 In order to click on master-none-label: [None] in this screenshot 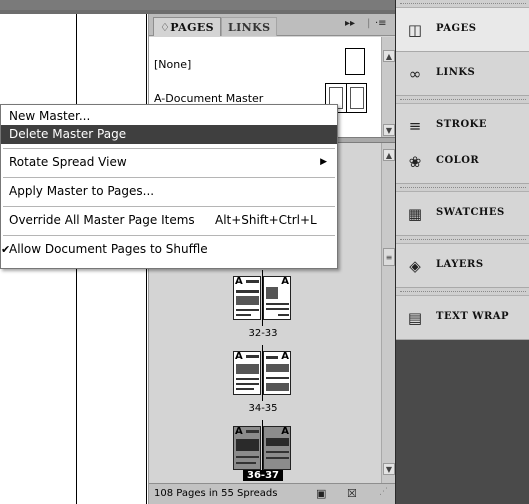, I will do `click(172, 64)`.